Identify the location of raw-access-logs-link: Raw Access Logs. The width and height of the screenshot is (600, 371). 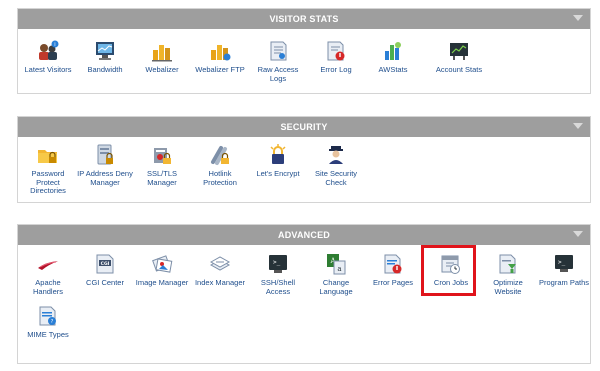
(278, 61).